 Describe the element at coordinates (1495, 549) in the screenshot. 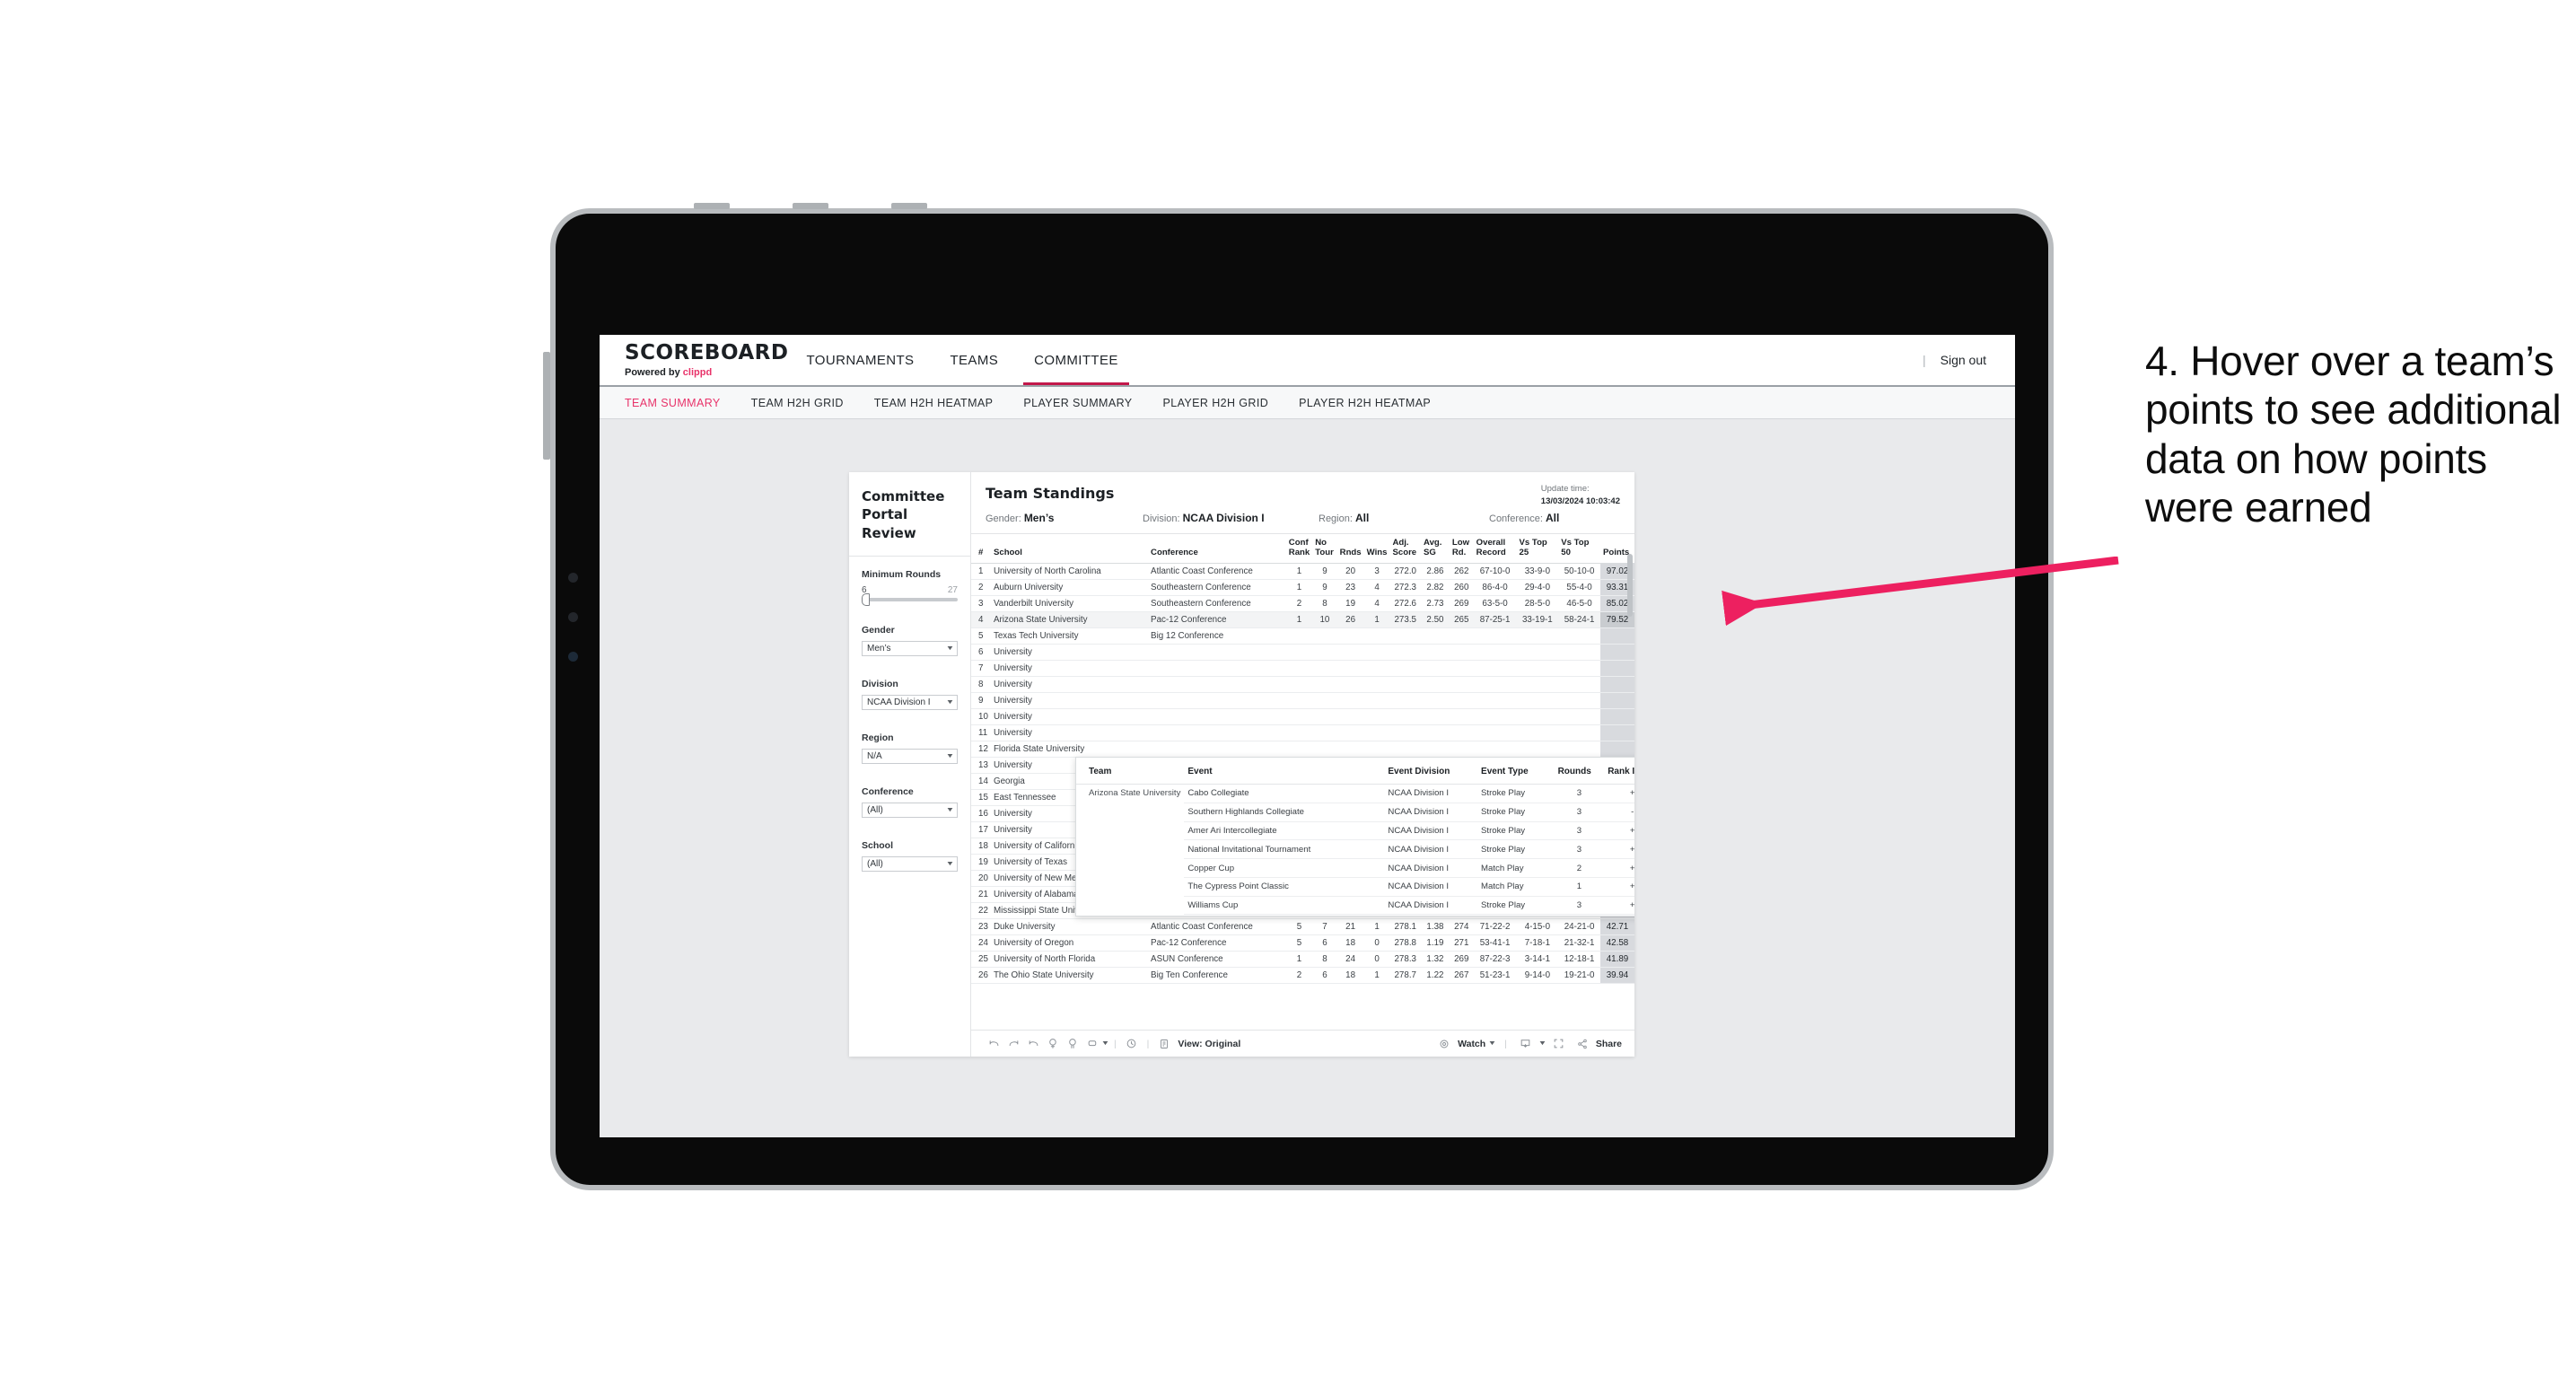

I see `col-overall-record: Overall Record` at that location.